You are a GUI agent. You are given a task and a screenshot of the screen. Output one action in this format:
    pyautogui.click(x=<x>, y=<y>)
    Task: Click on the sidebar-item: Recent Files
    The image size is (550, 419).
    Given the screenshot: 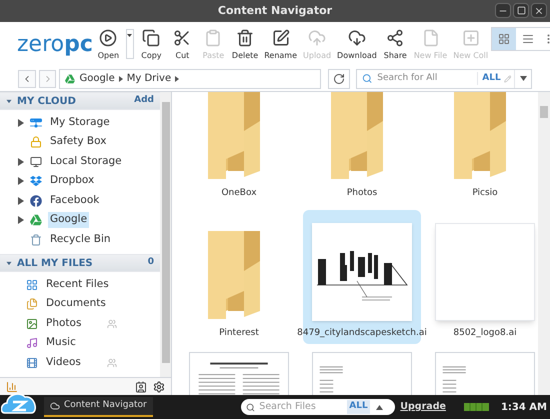 What is the action you would take?
    pyautogui.click(x=77, y=284)
    